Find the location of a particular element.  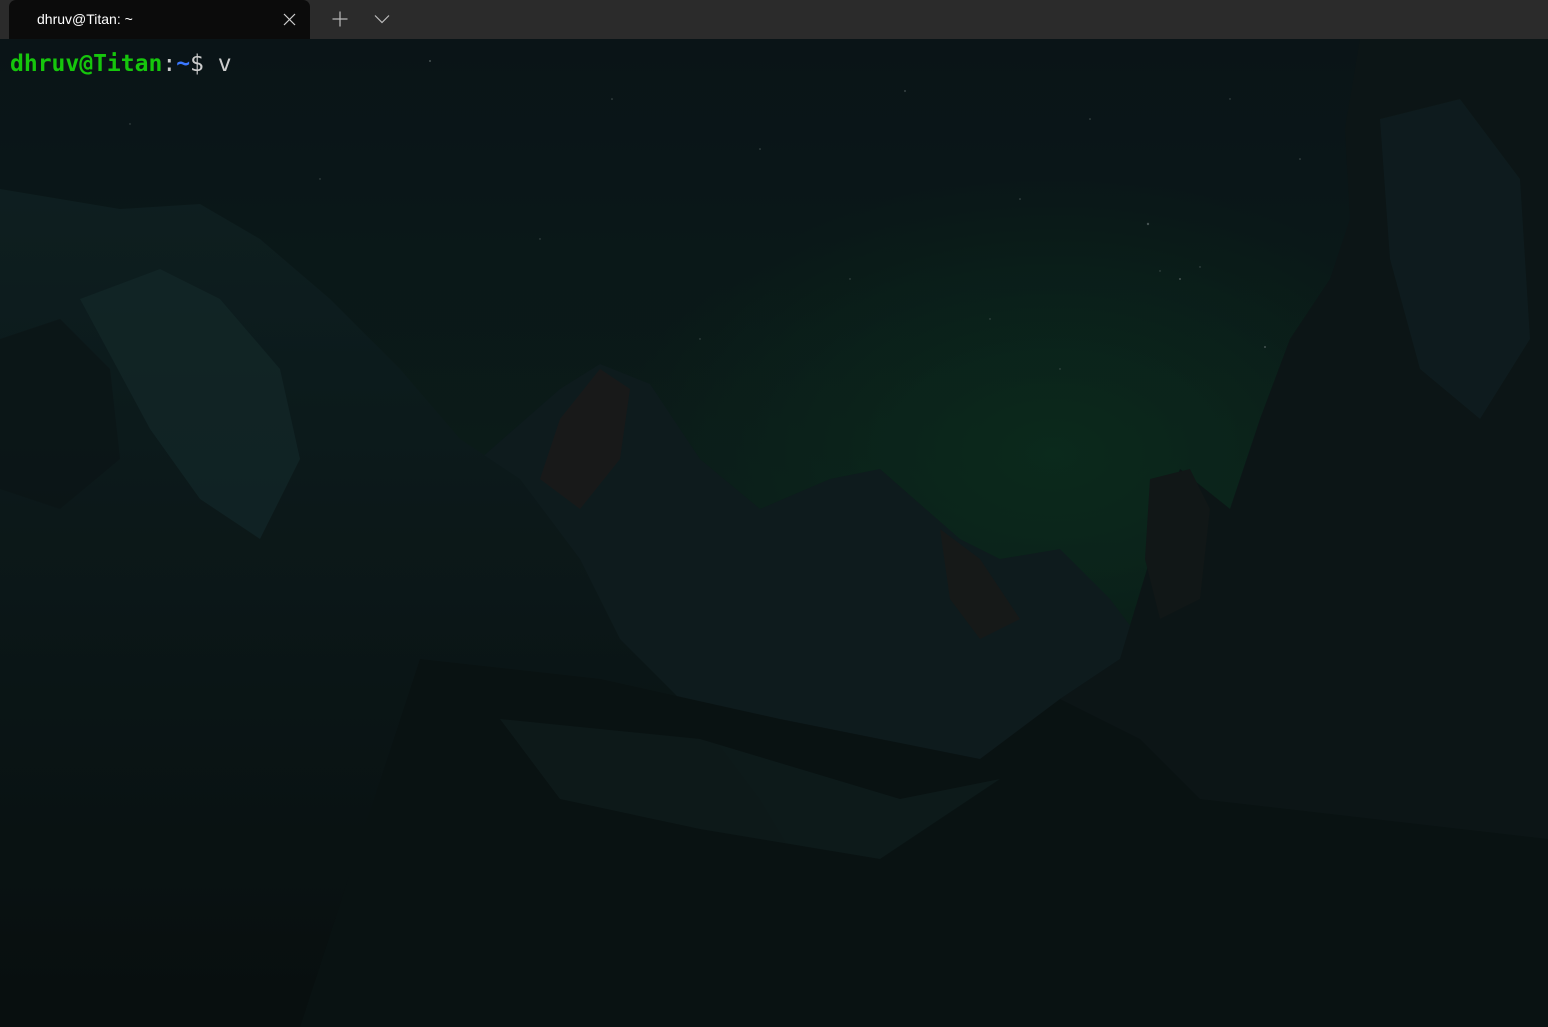

close-icon is located at coordinates (289, 19).